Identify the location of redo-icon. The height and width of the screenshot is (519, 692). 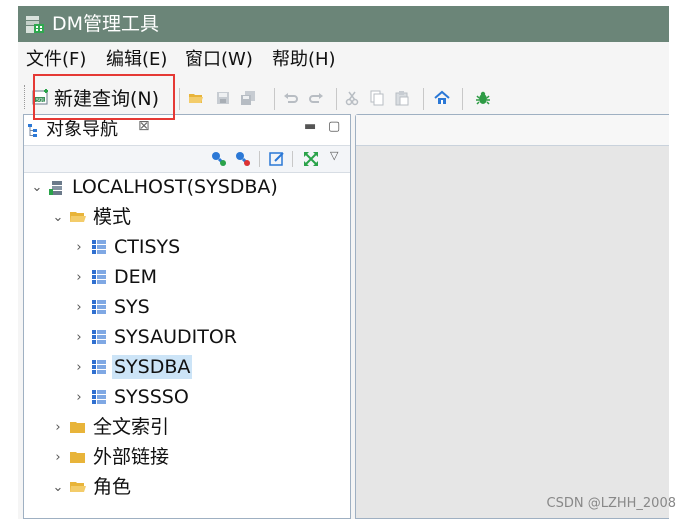
(316, 98).